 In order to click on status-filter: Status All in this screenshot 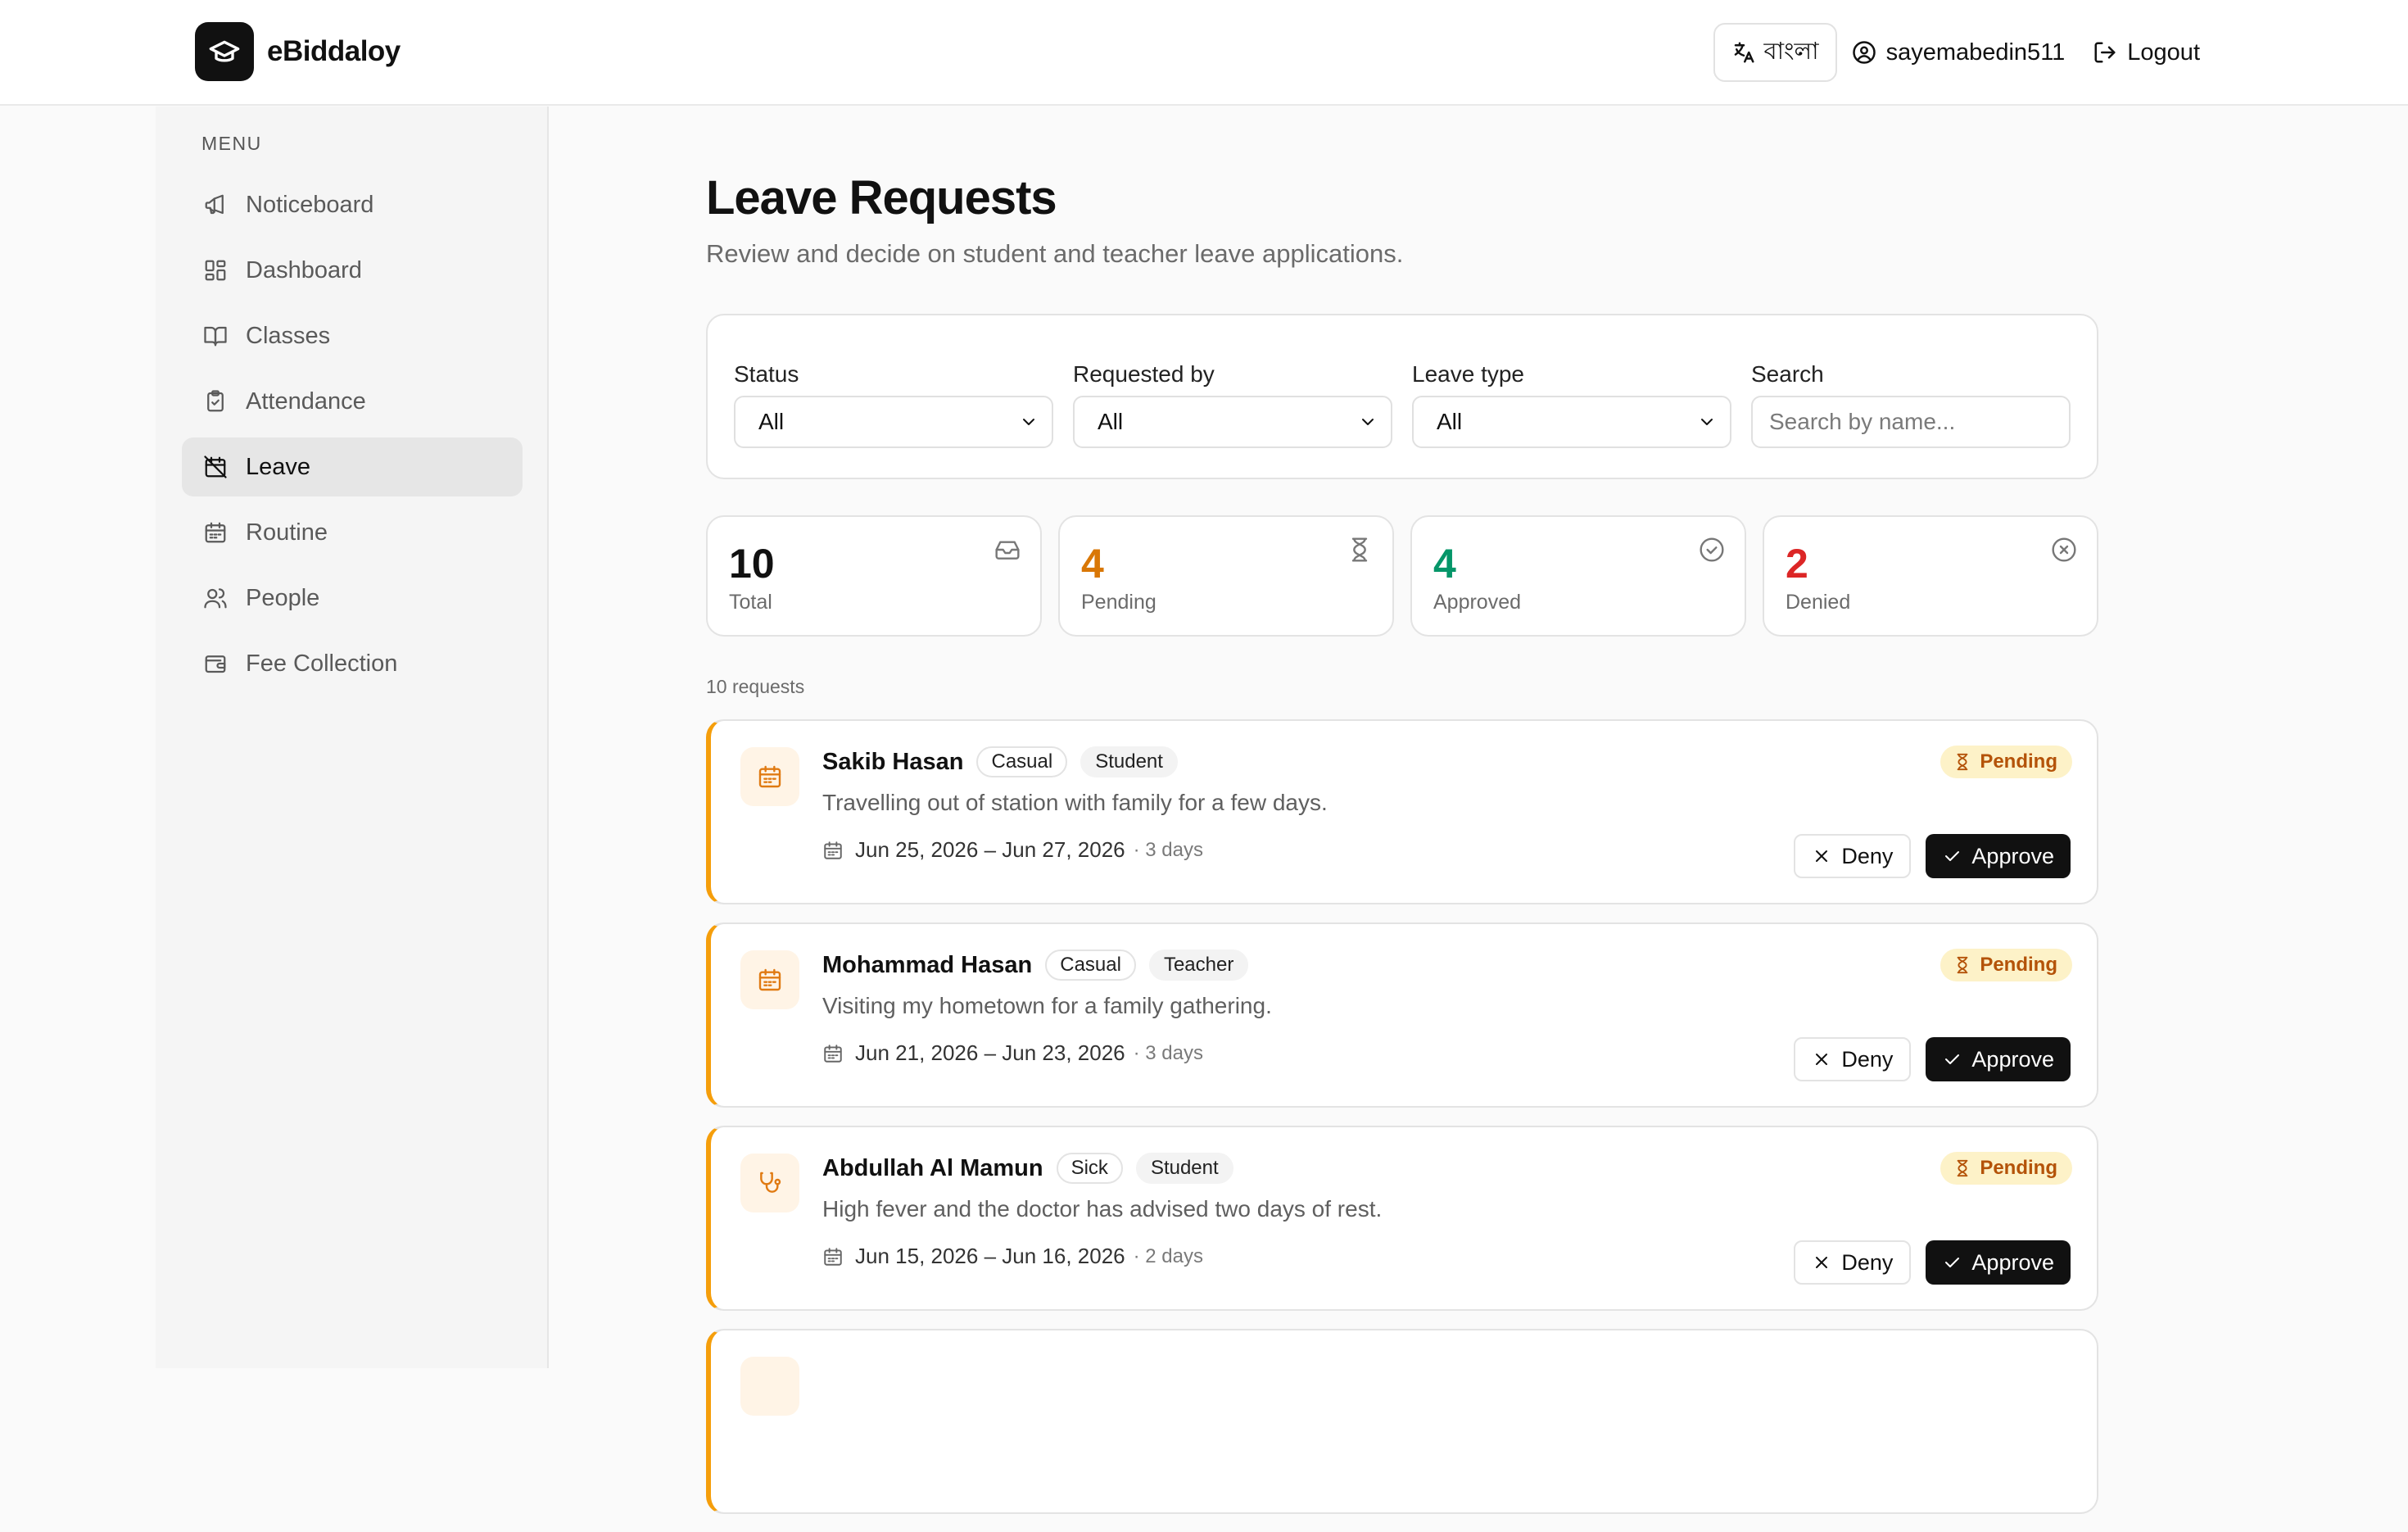, I will do `click(893, 404)`.